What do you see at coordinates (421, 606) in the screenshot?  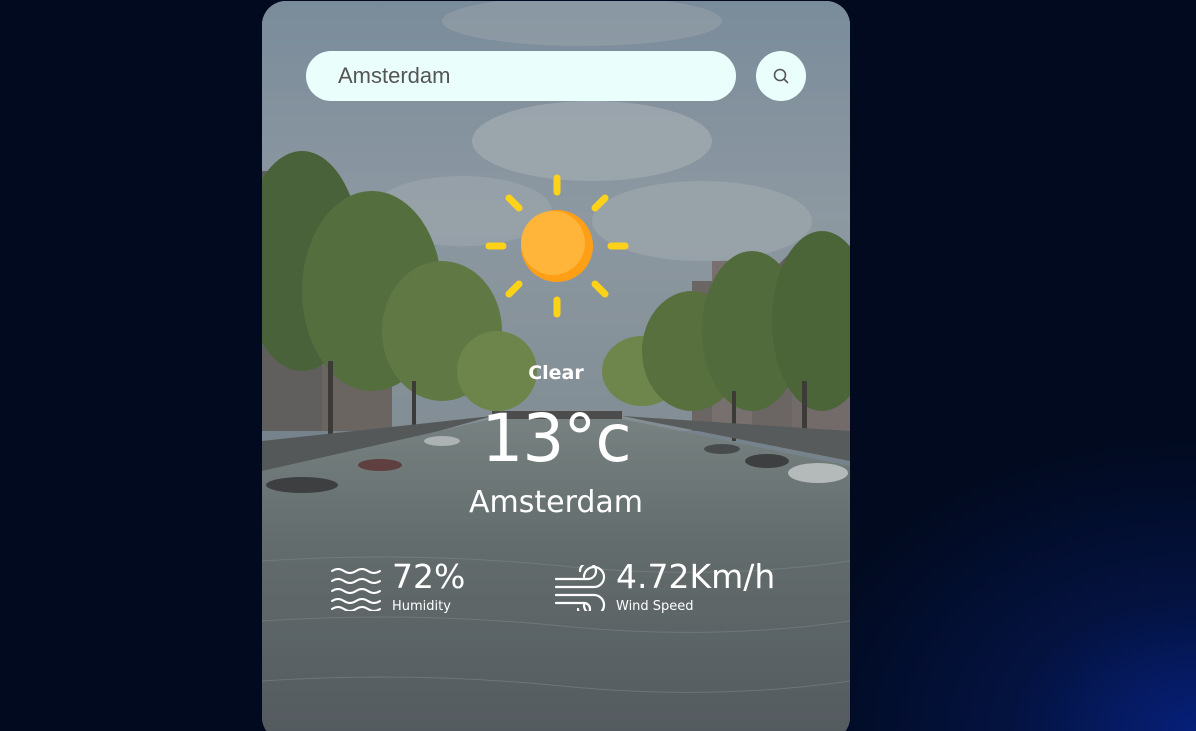 I see `humidity-label: Humidity` at bounding box center [421, 606].